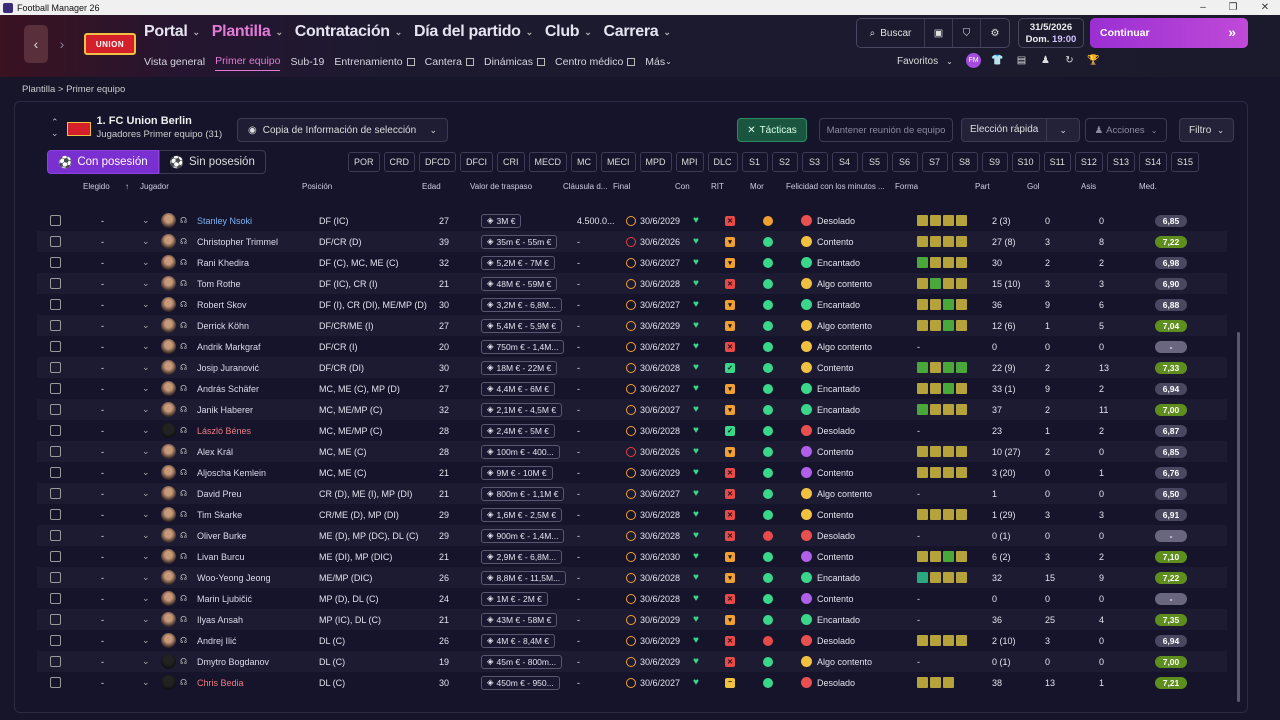 Image resolution: width=1280 pixels, height=720 pixels. Describe the element at coordinates (904, 162) in the screenshot. I see `position-chip: S6` at that location.